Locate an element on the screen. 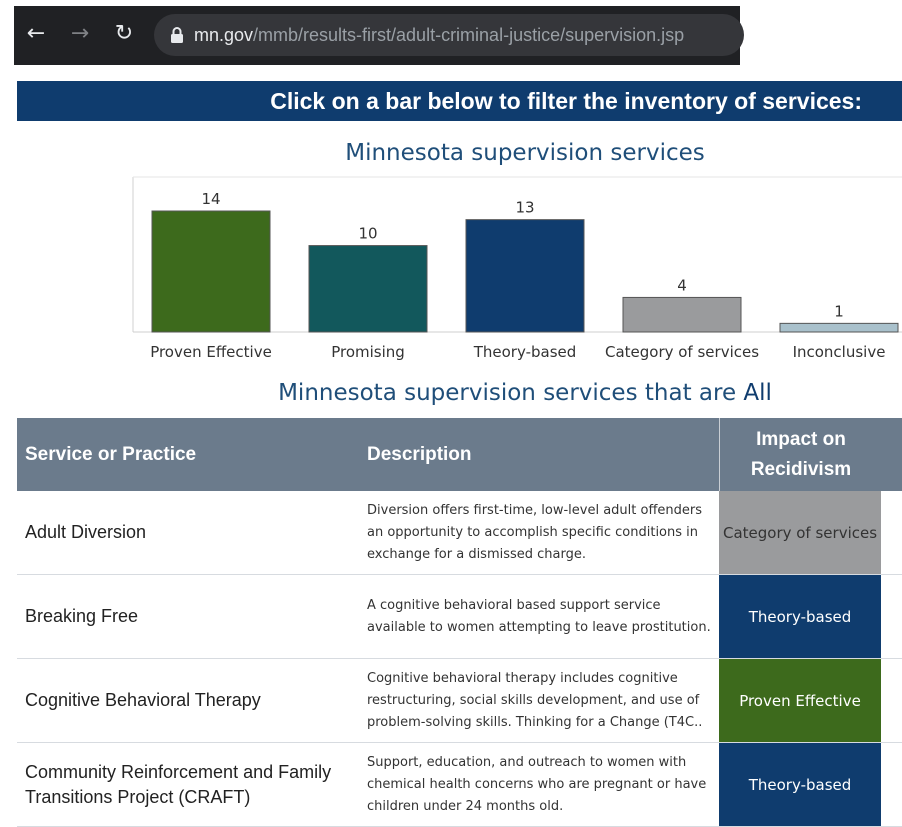 Image resolution: width=902 pixels, height=827 pixels. service-name: Cognitive Behavioral Therapy is located at coordinates (143, 700).